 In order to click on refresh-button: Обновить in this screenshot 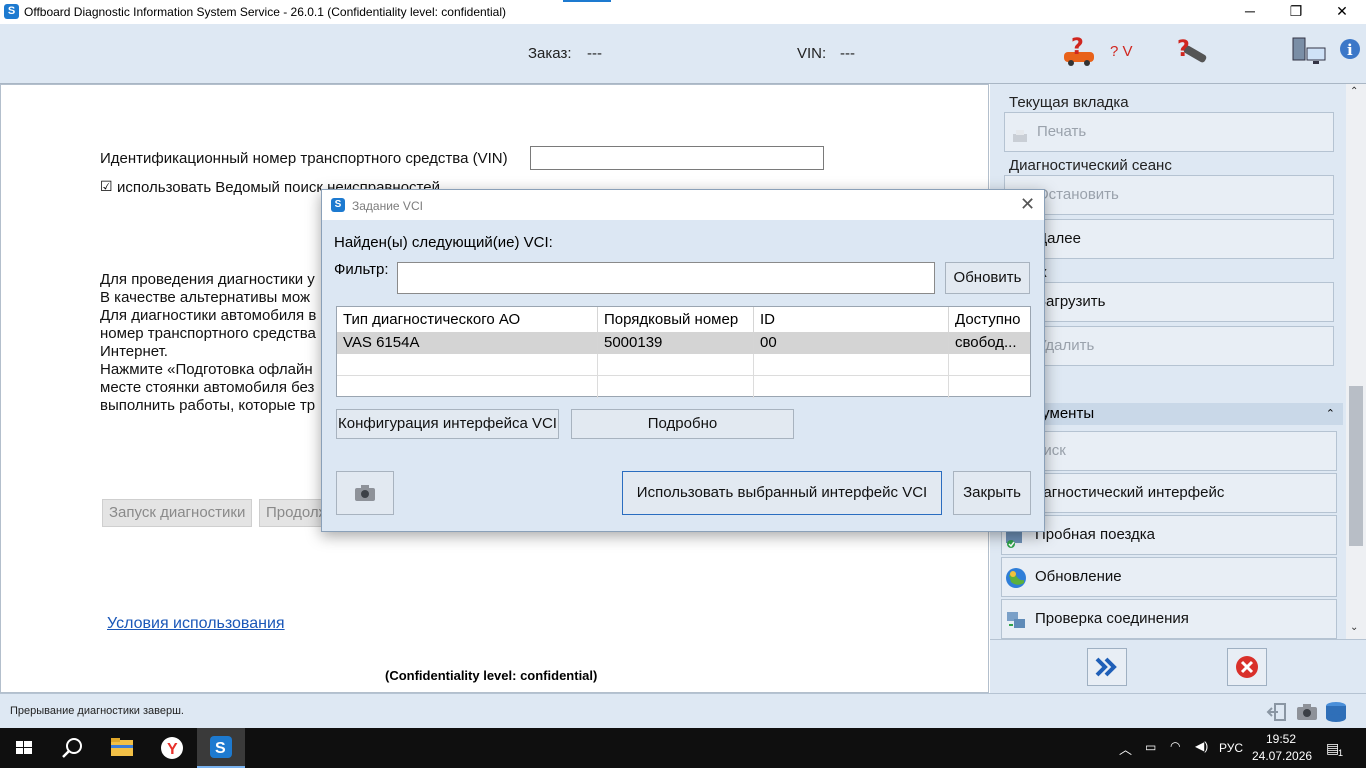, I will do `click(987, 278)`.